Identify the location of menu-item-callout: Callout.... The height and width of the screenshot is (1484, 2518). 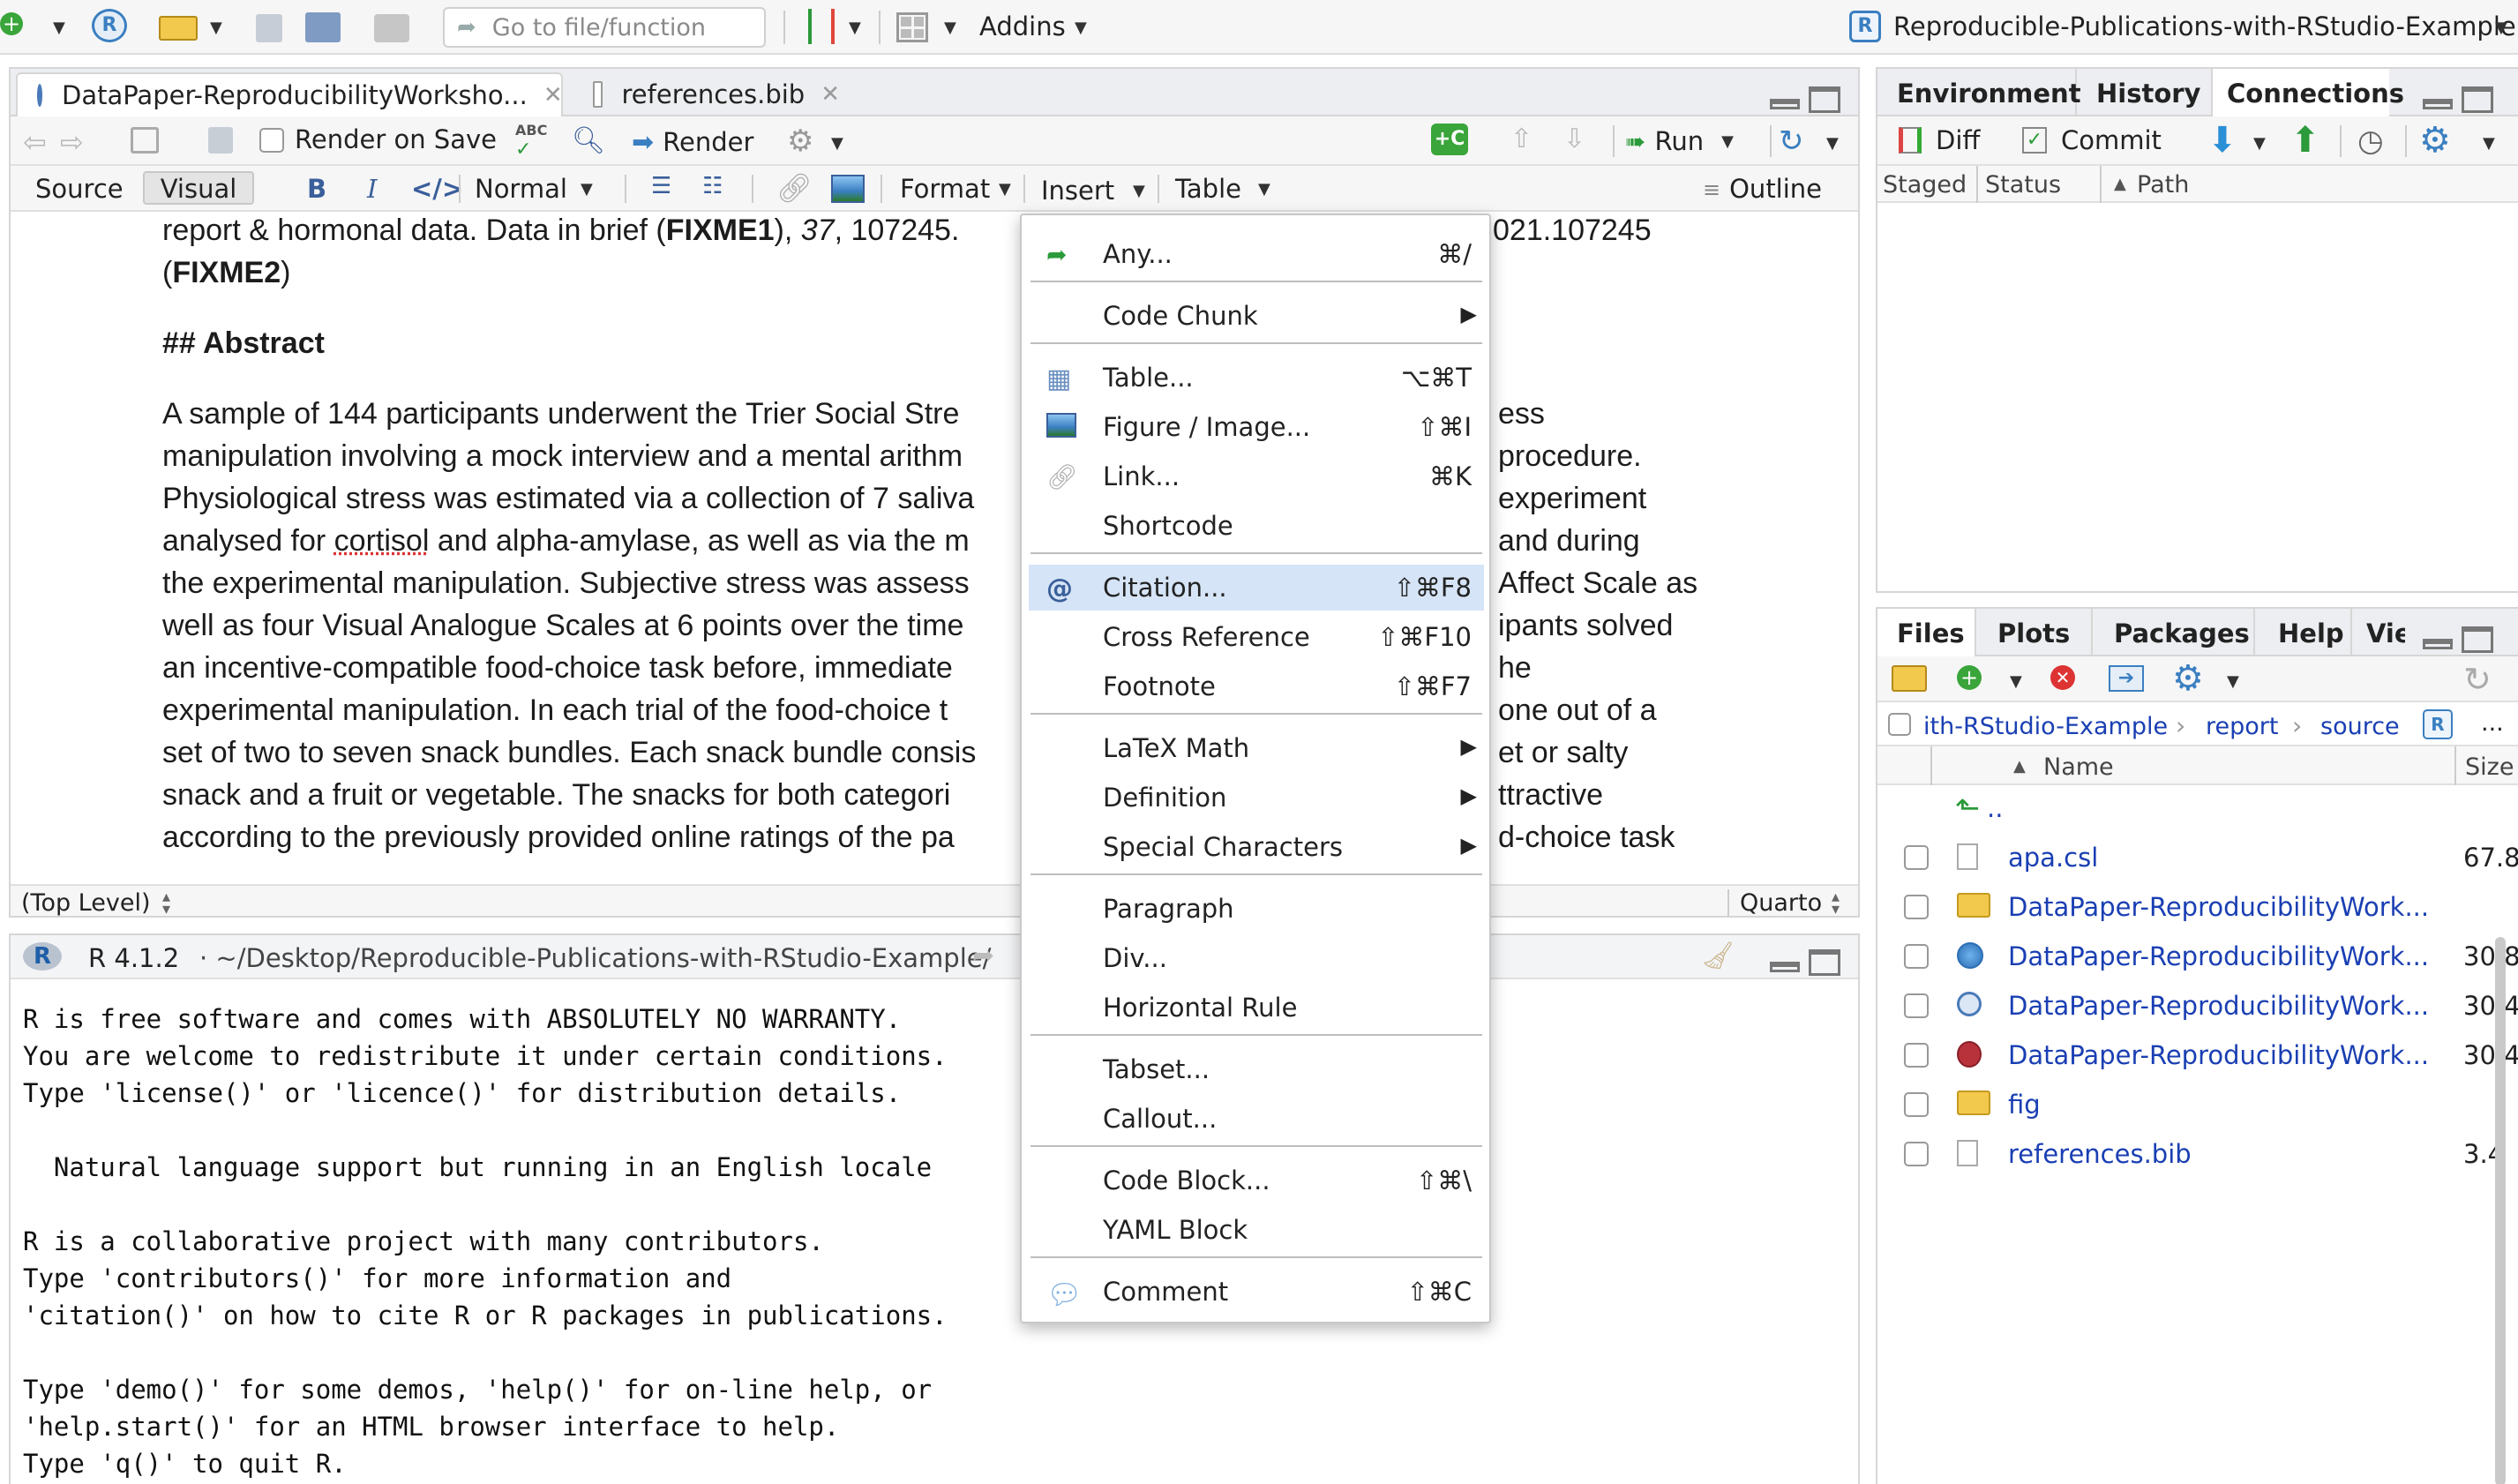
(1256, 1119).